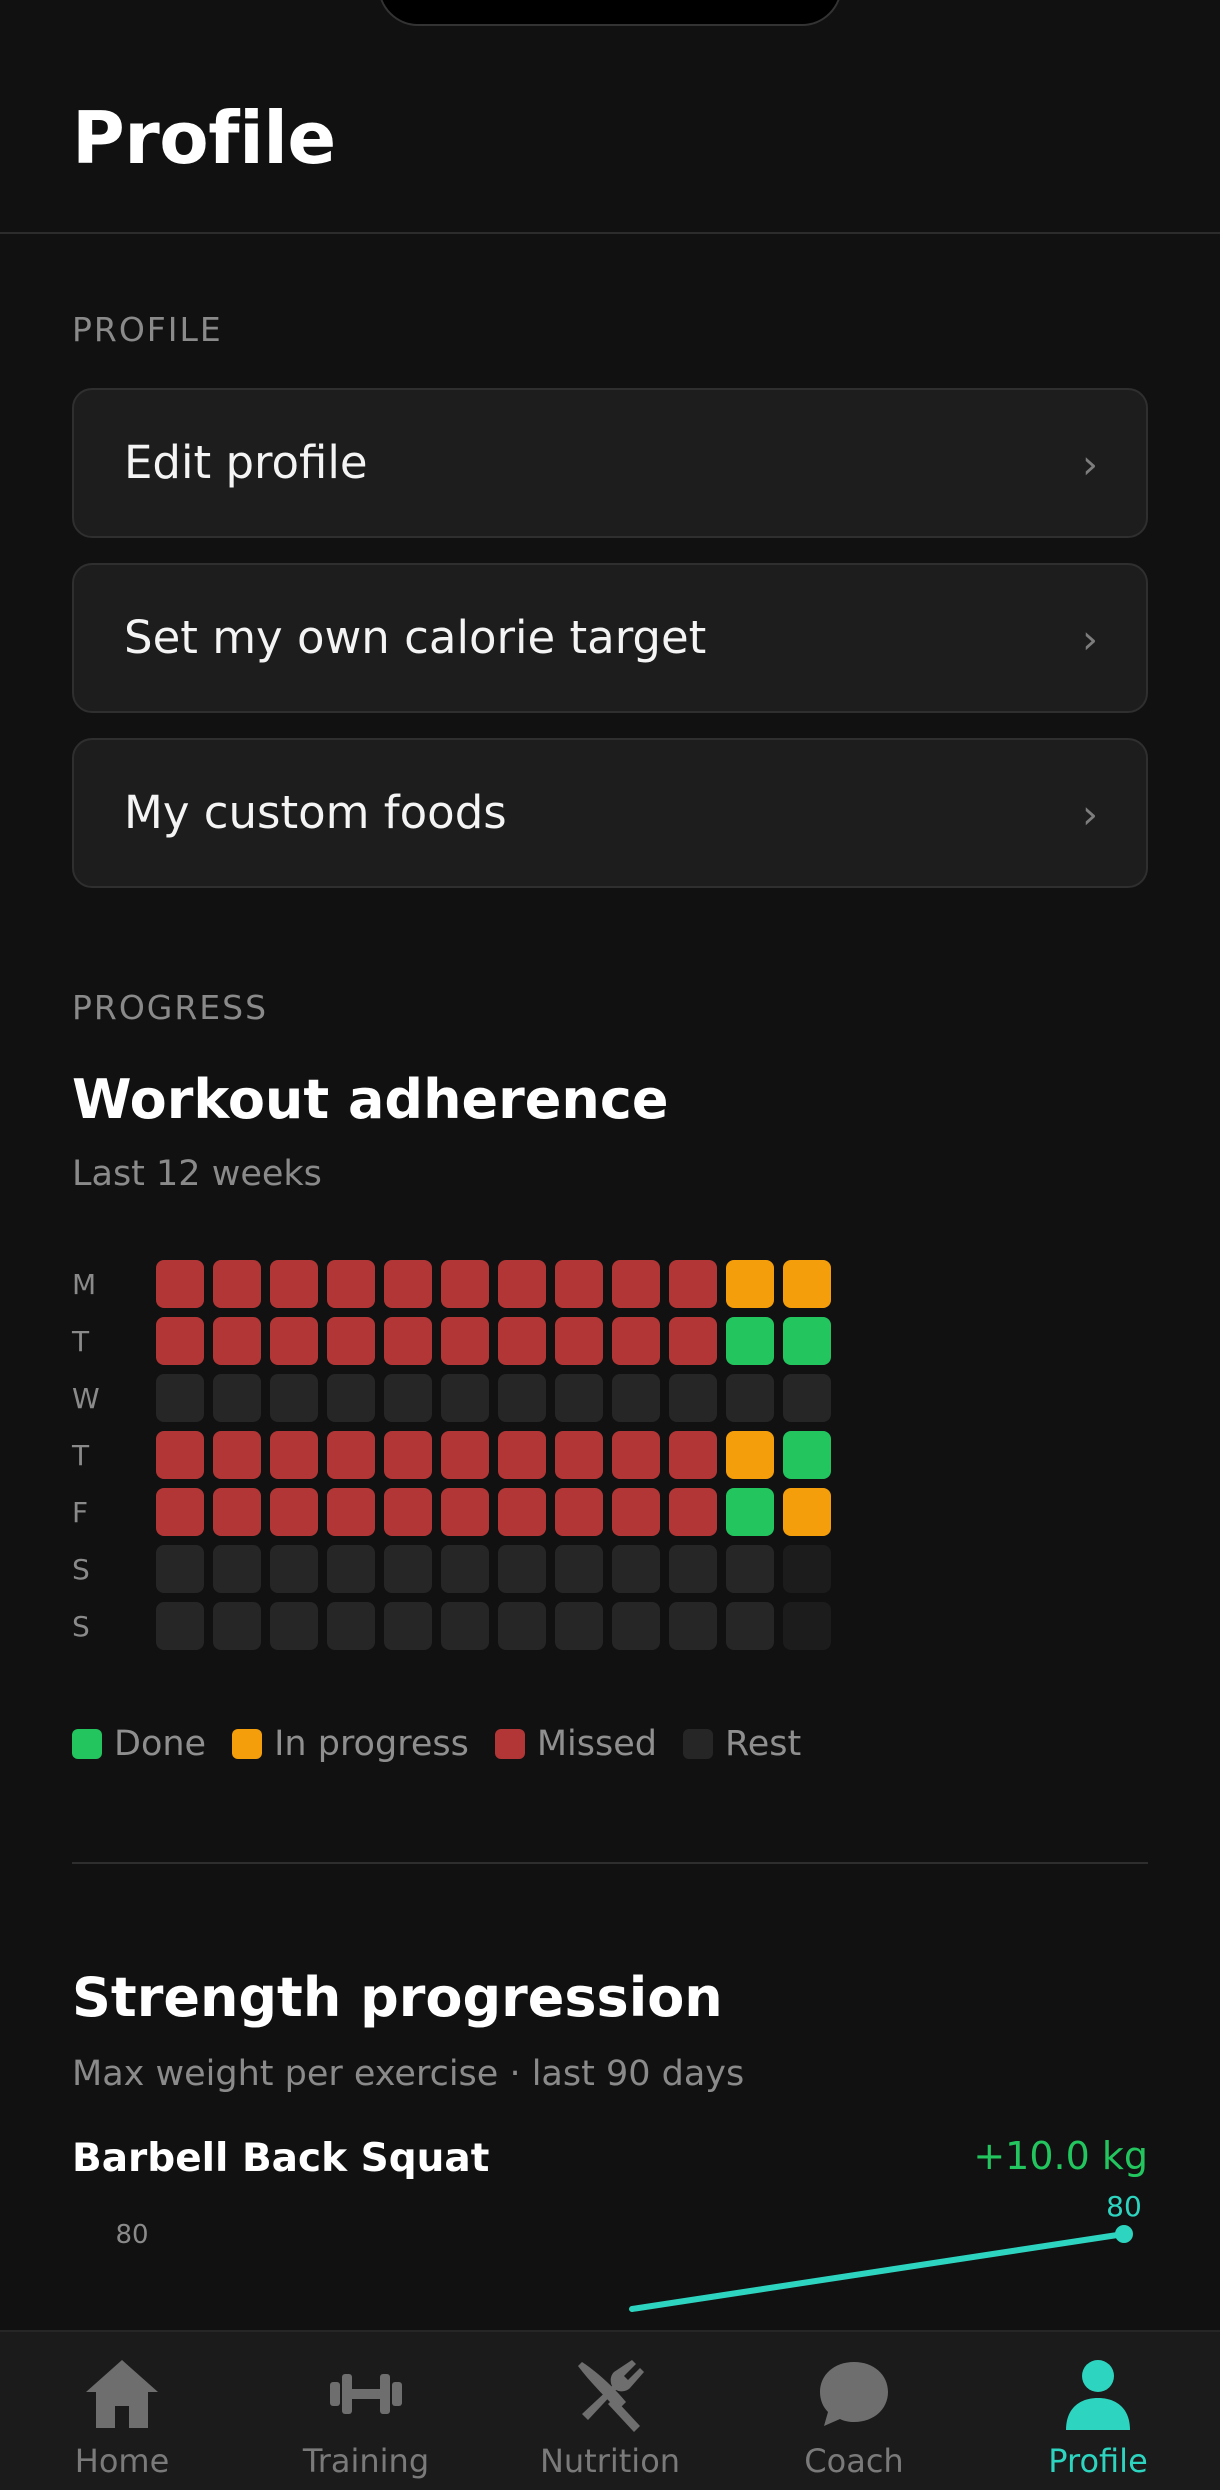 The width and height of the screenshot is (1220, 2490). What do you see at coordinates (628, 2251) in the screenshot?
I see `strength-chart: 80 80` at bounding box center [628, 2251].